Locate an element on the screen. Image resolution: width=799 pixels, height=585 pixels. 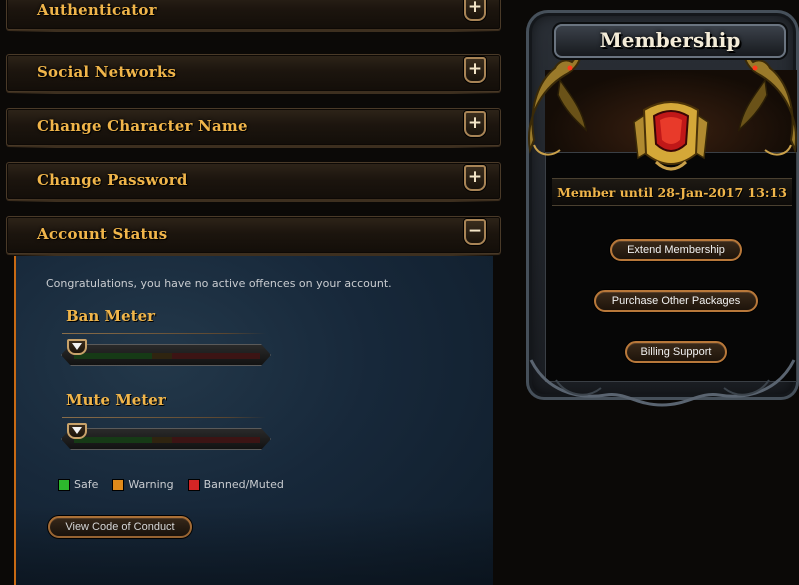
expand-toggle-social-networks: + is located at coordinates (475, 70).